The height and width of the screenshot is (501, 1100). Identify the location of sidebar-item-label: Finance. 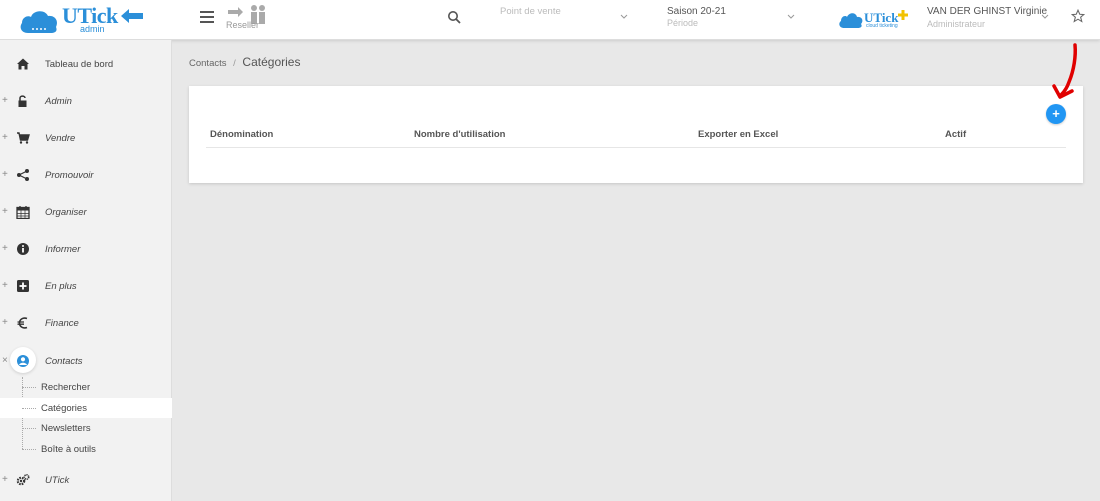
(62, 323).